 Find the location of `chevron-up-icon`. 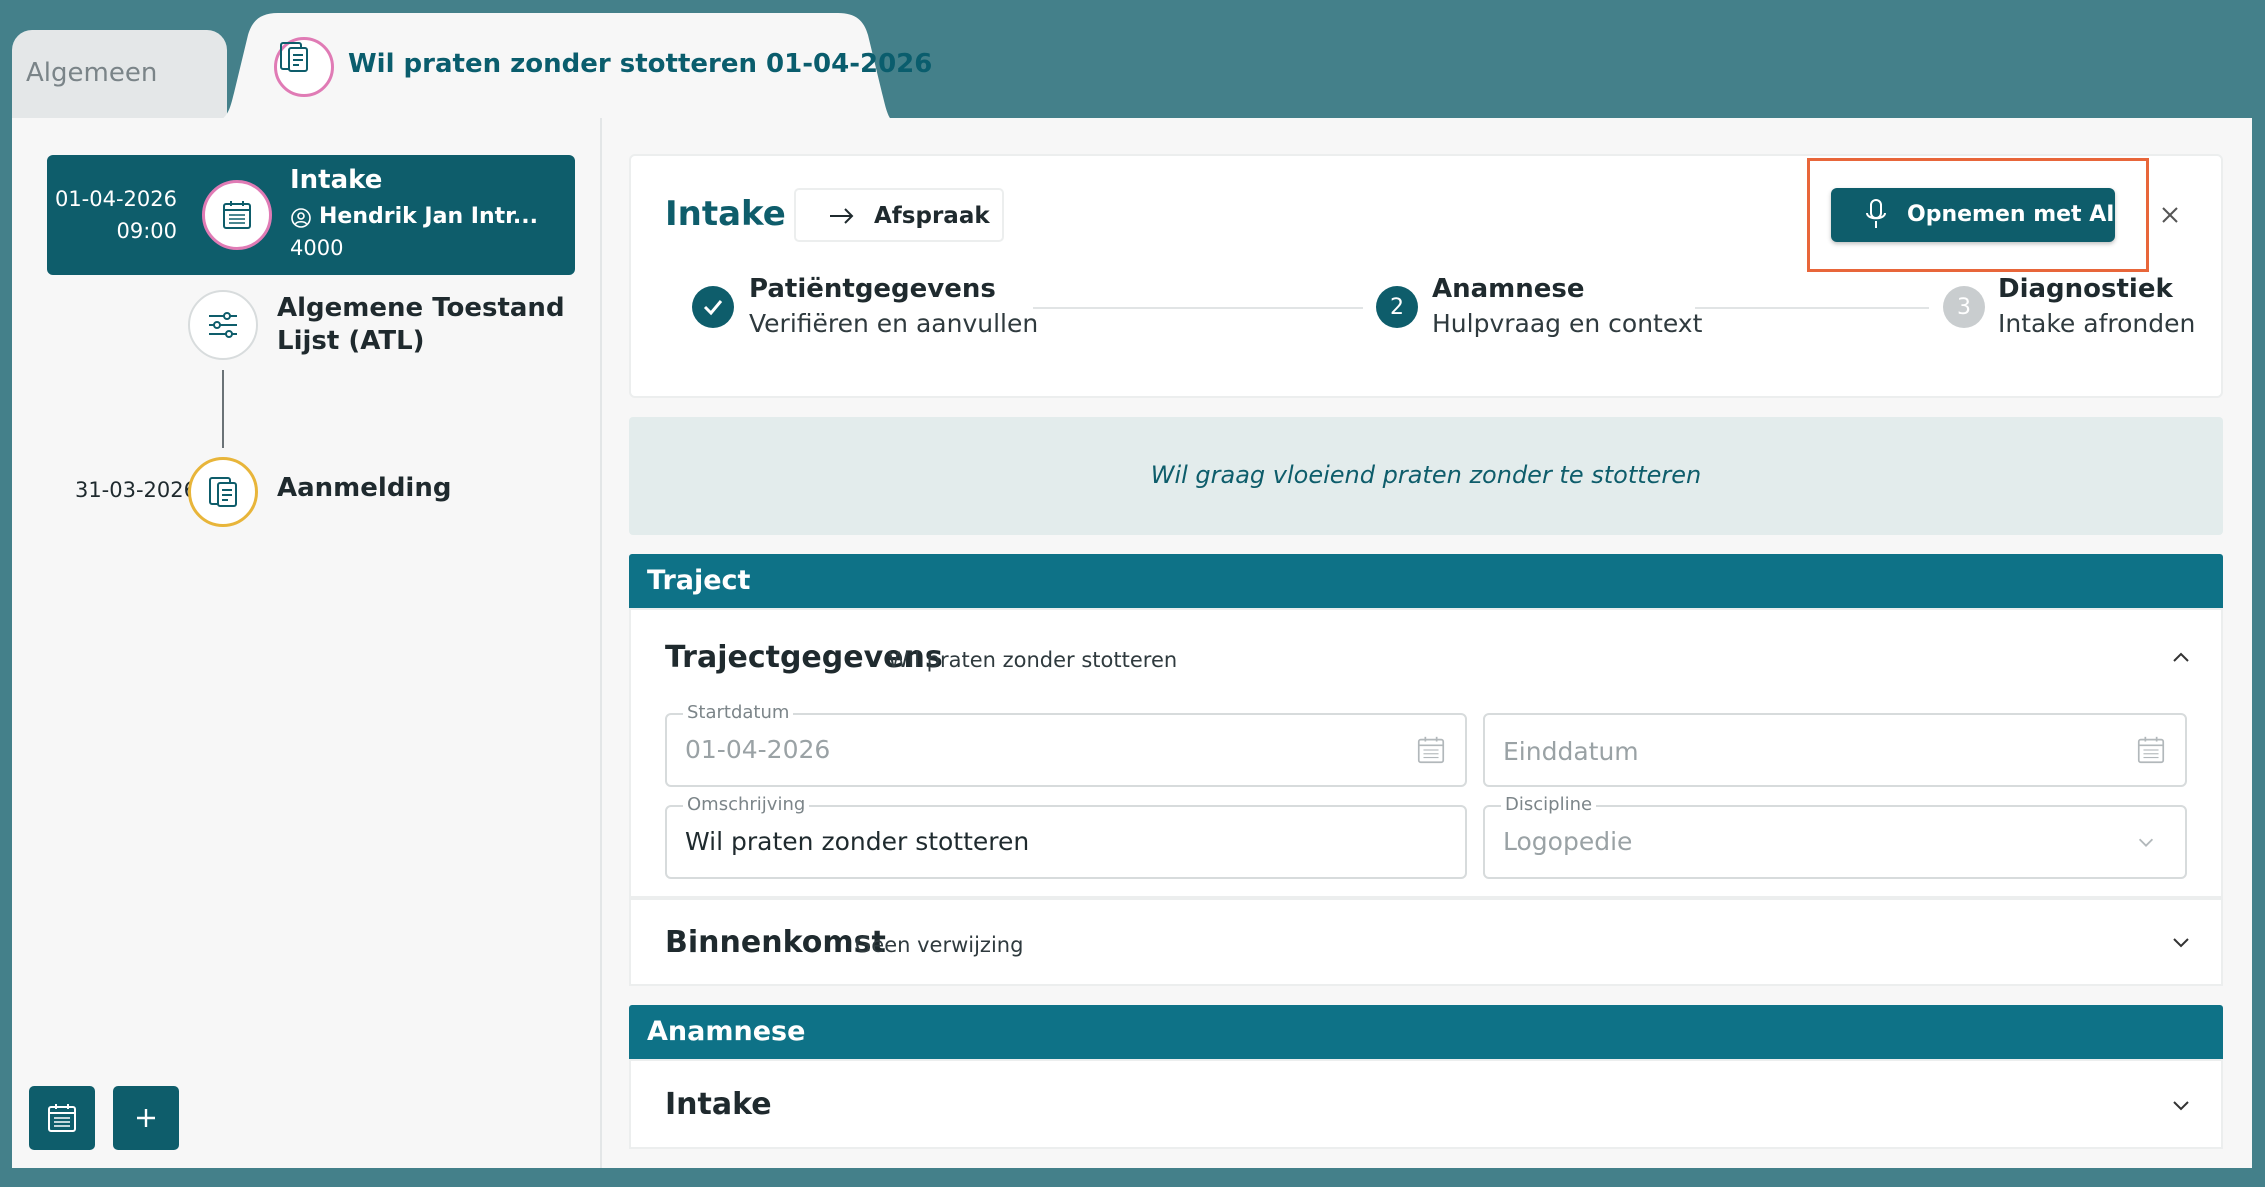

chevron-up-icon is located at coordinates (2181, 657).